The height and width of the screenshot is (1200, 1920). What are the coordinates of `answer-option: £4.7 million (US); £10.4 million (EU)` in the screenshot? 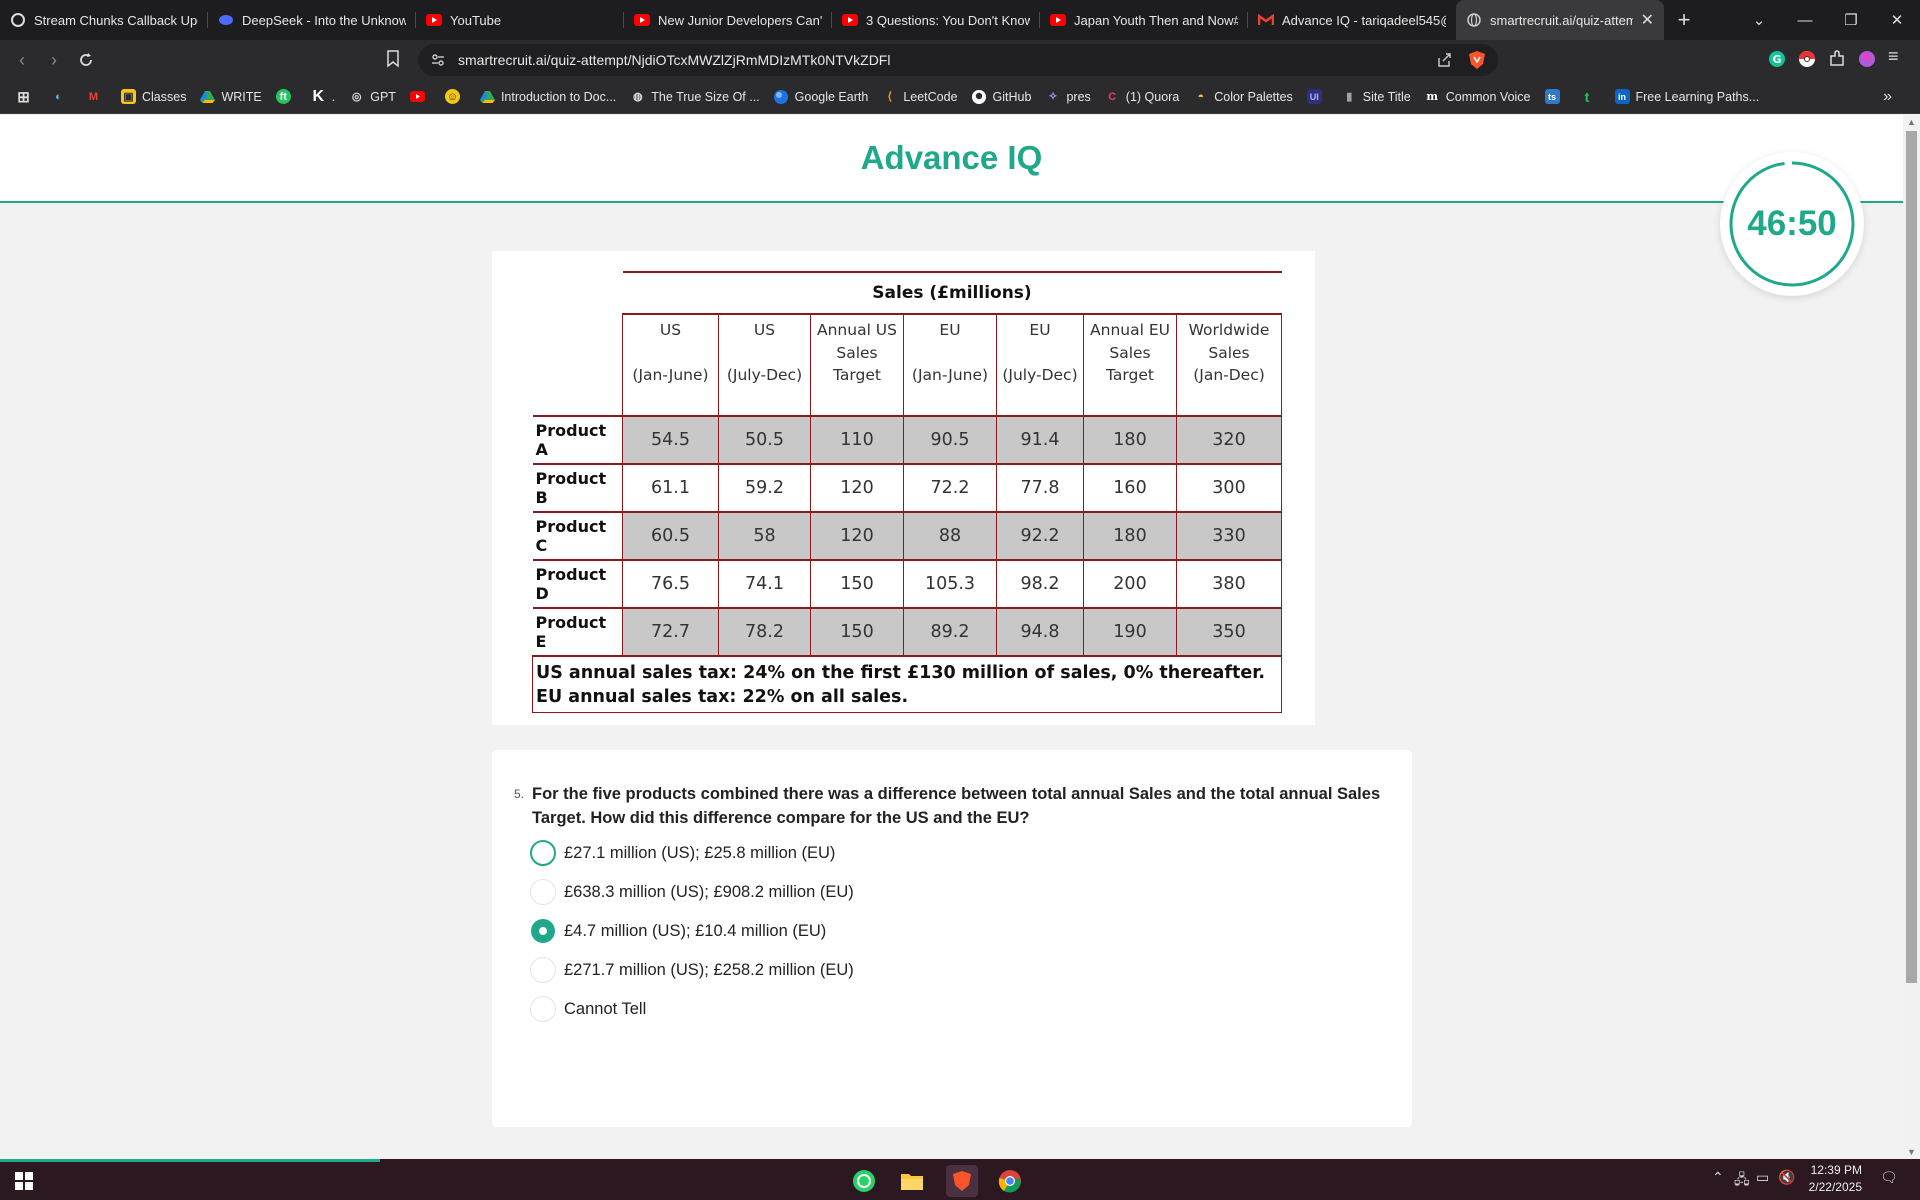 It's located at (678, 931).